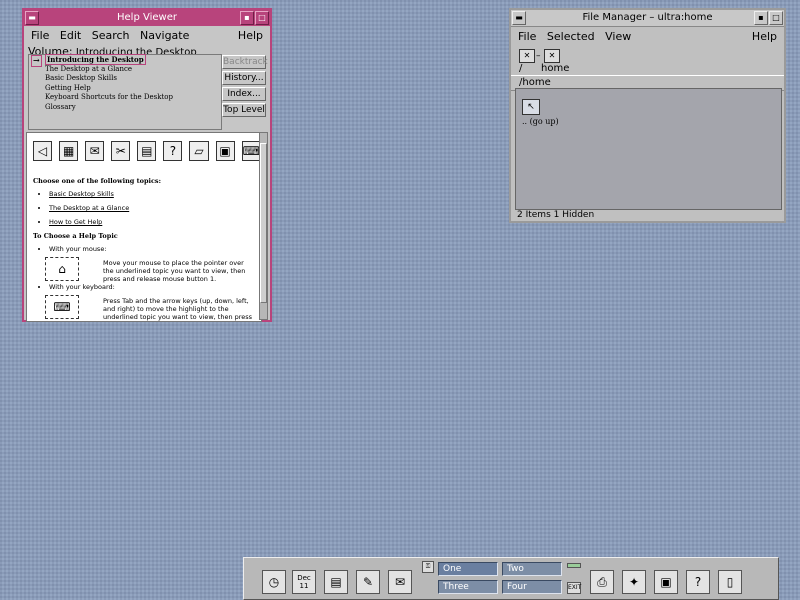  Describe the element at coordinates (574, 588) in the screenshot. I see `exit-button: EXIT` at that location.